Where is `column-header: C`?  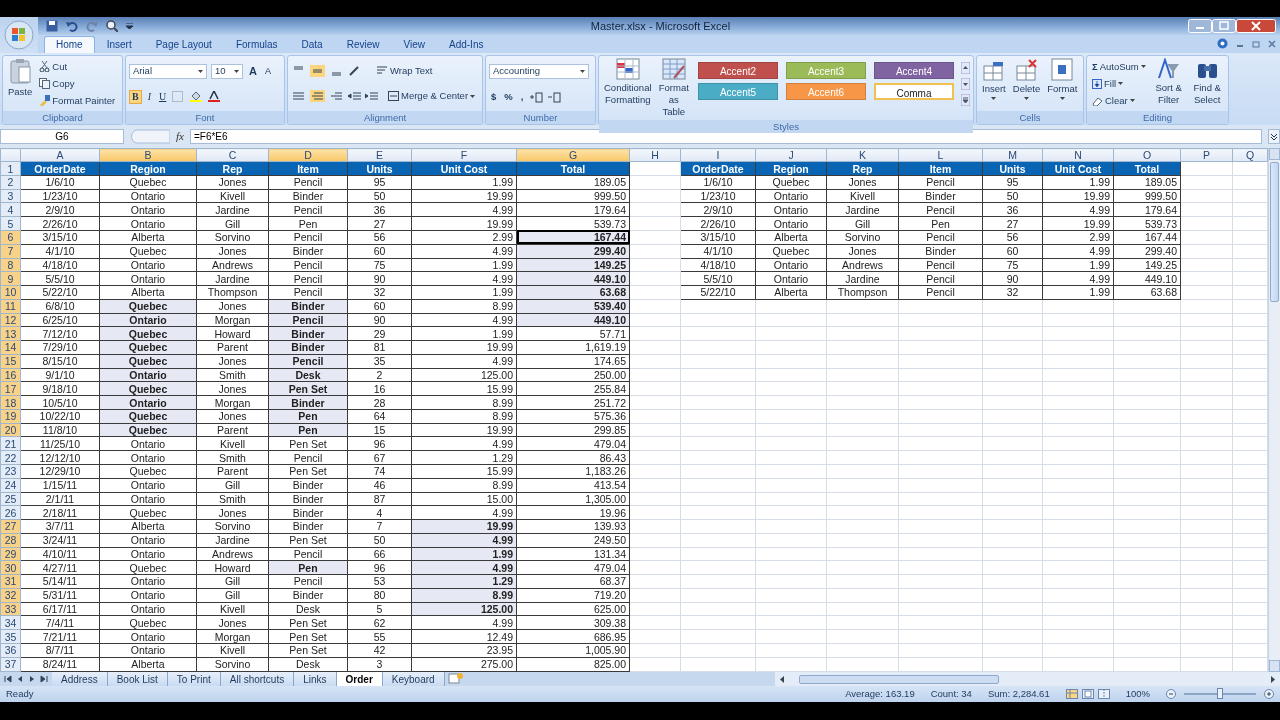
column-header: C is located at coordinates (232, 155).